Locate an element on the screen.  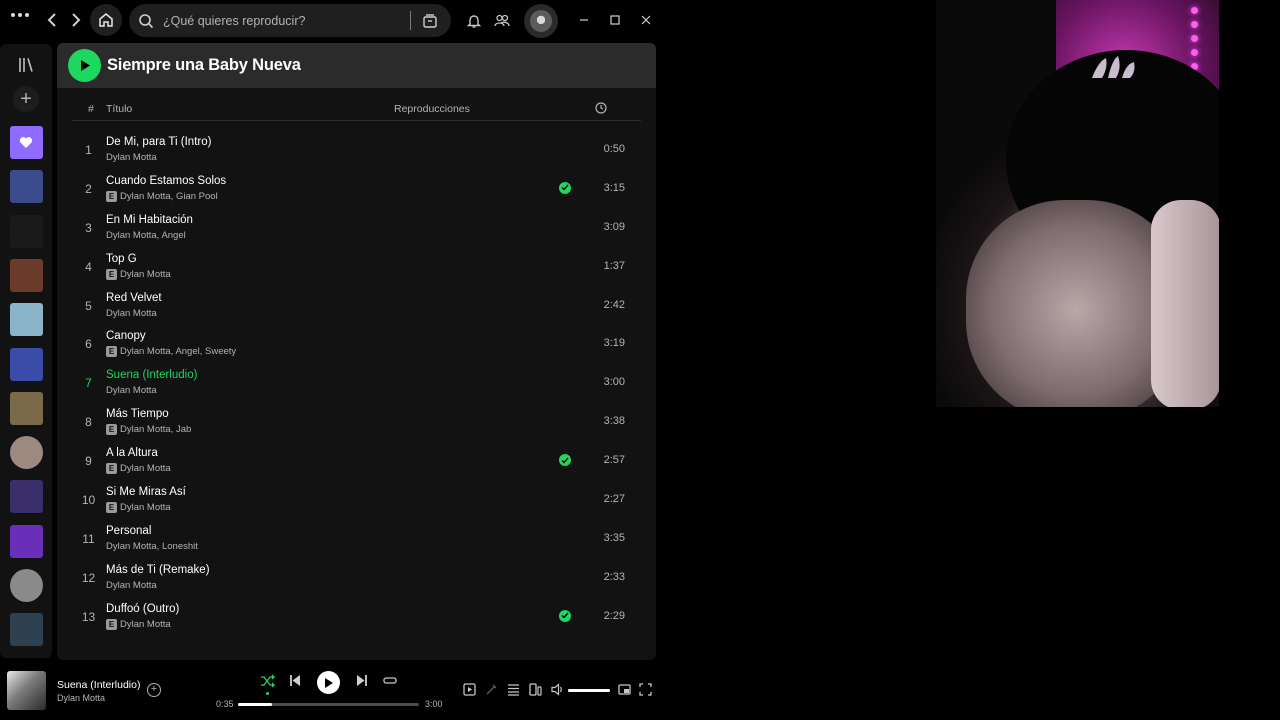
track-artist: Dylan Motta, Loneshit is located at coordinates (152, 546).